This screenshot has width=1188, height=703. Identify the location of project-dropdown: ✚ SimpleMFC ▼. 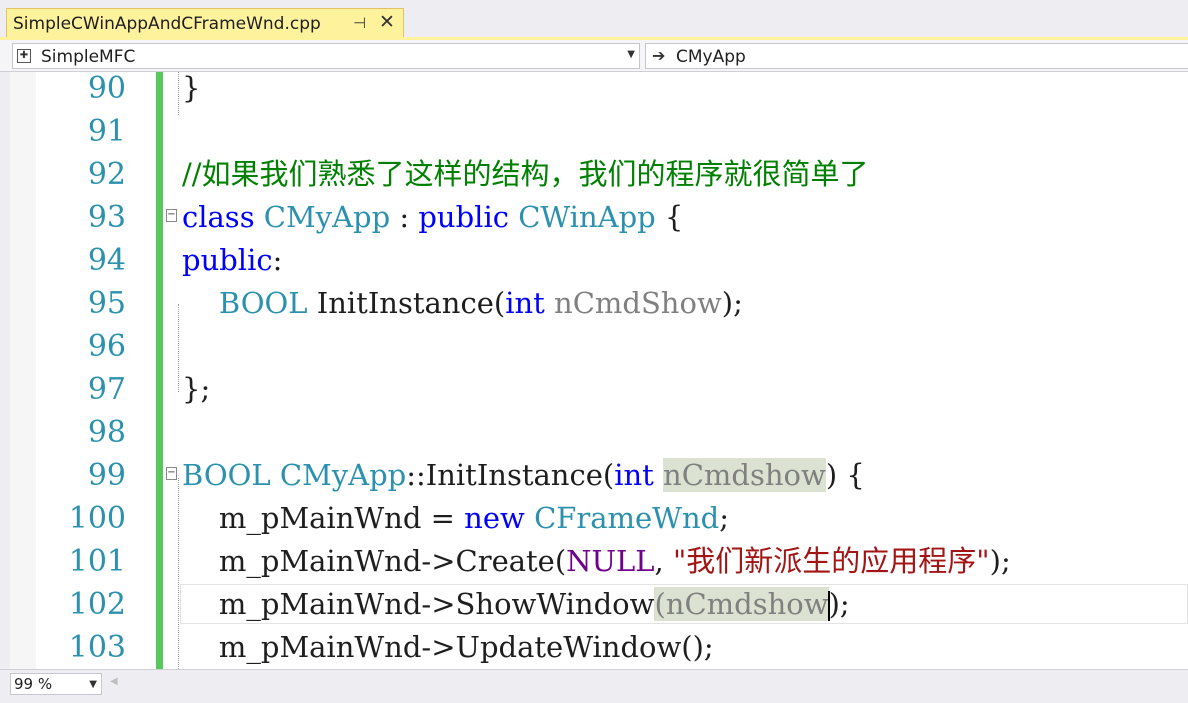
(326, 56).